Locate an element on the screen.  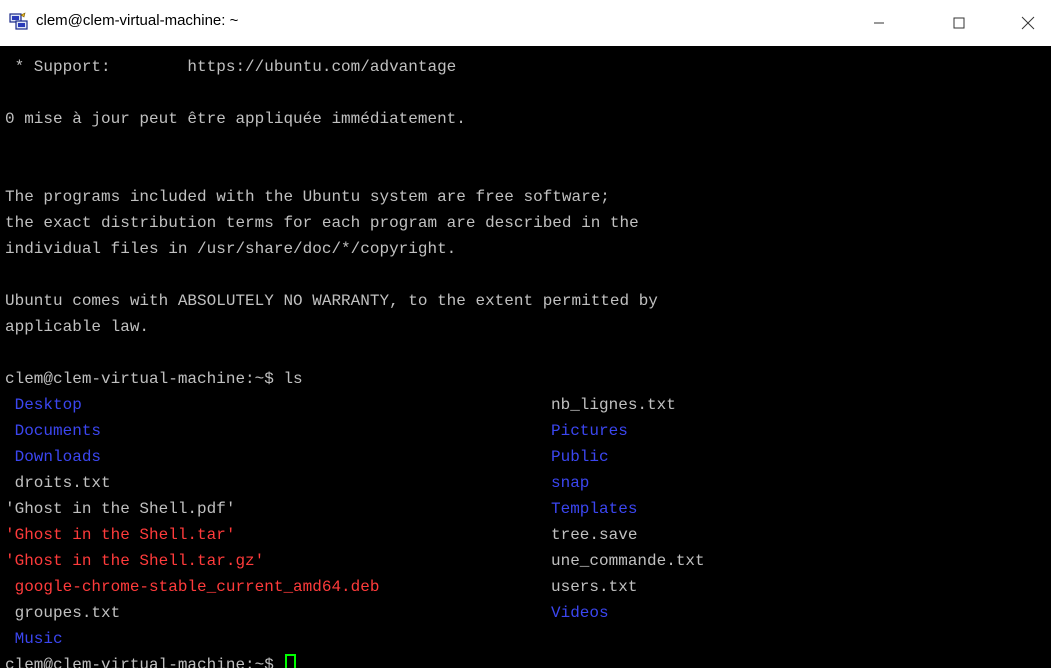
command-line: clem@clem-virtual-machine:~$ ls is located at coordinates (154, 379).